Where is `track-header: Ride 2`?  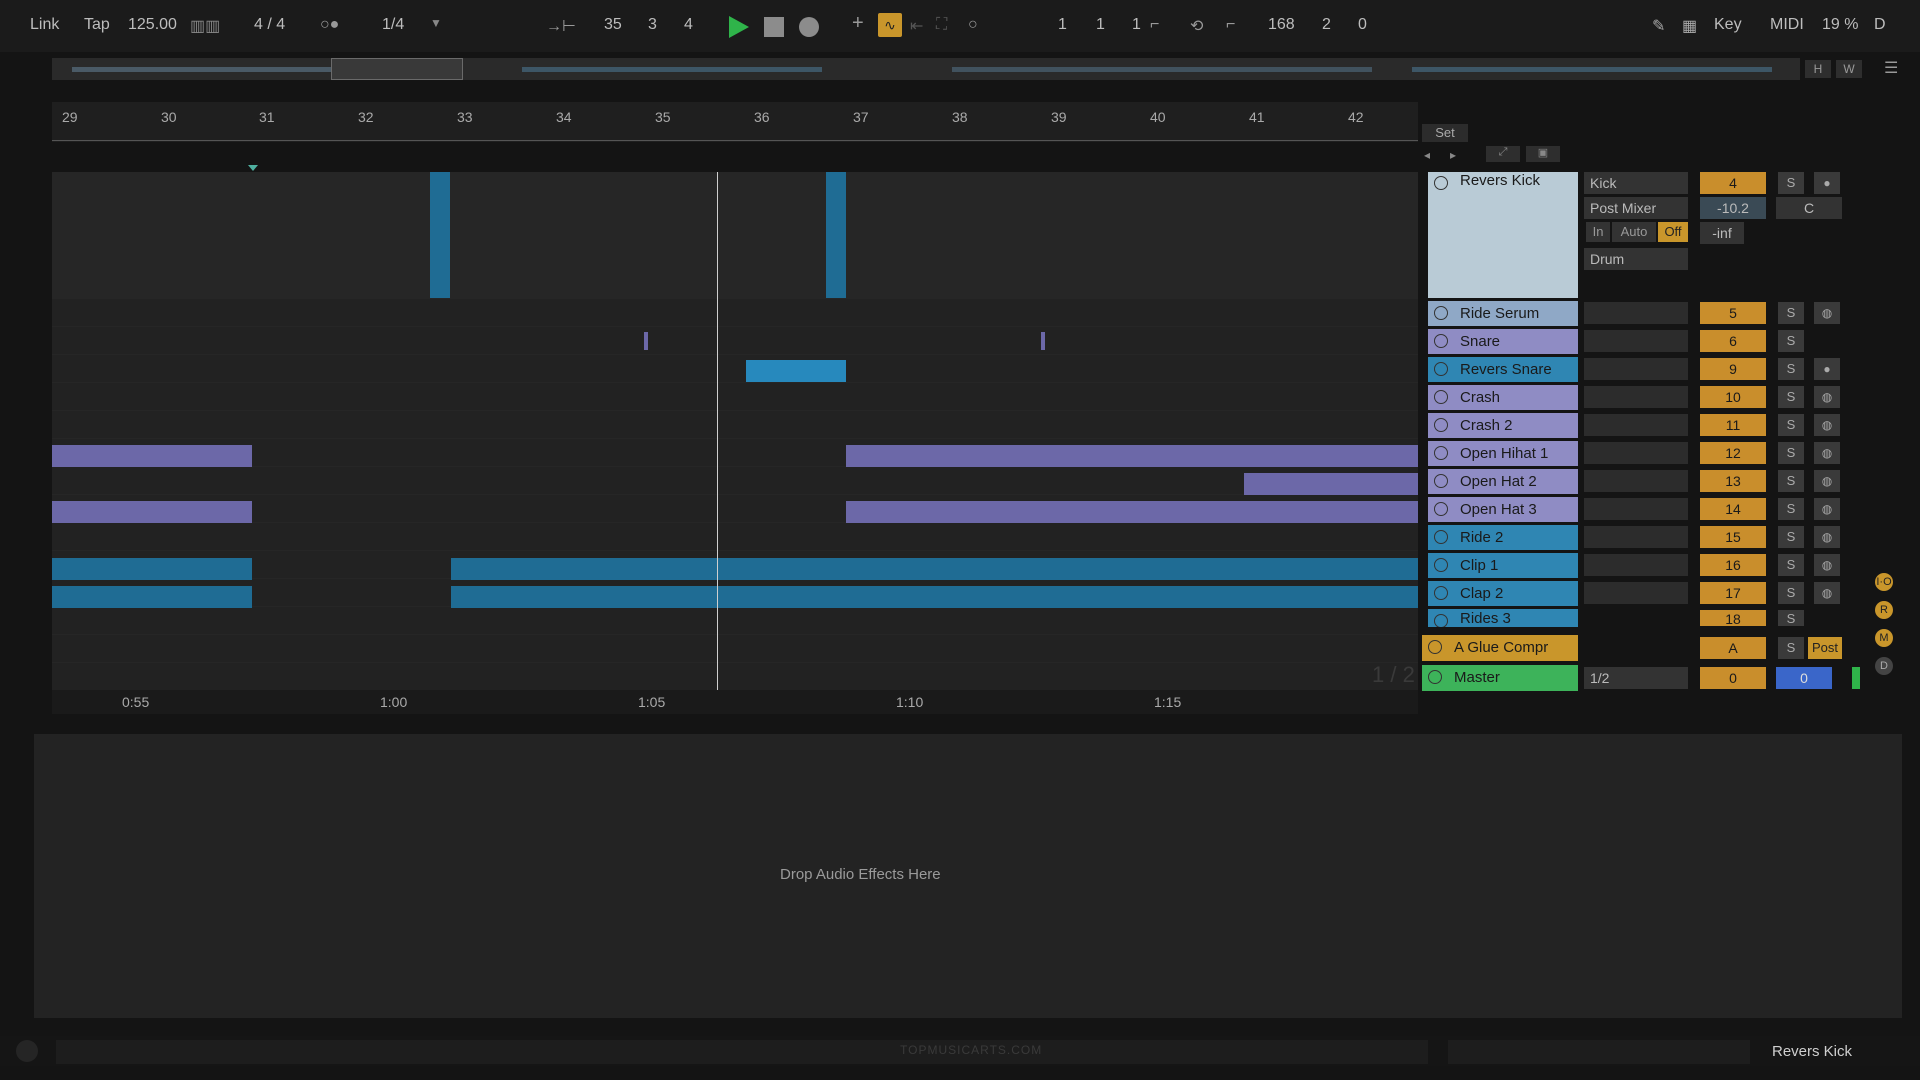
track-header: Ride 2 is located at coordinates (1503, 537).